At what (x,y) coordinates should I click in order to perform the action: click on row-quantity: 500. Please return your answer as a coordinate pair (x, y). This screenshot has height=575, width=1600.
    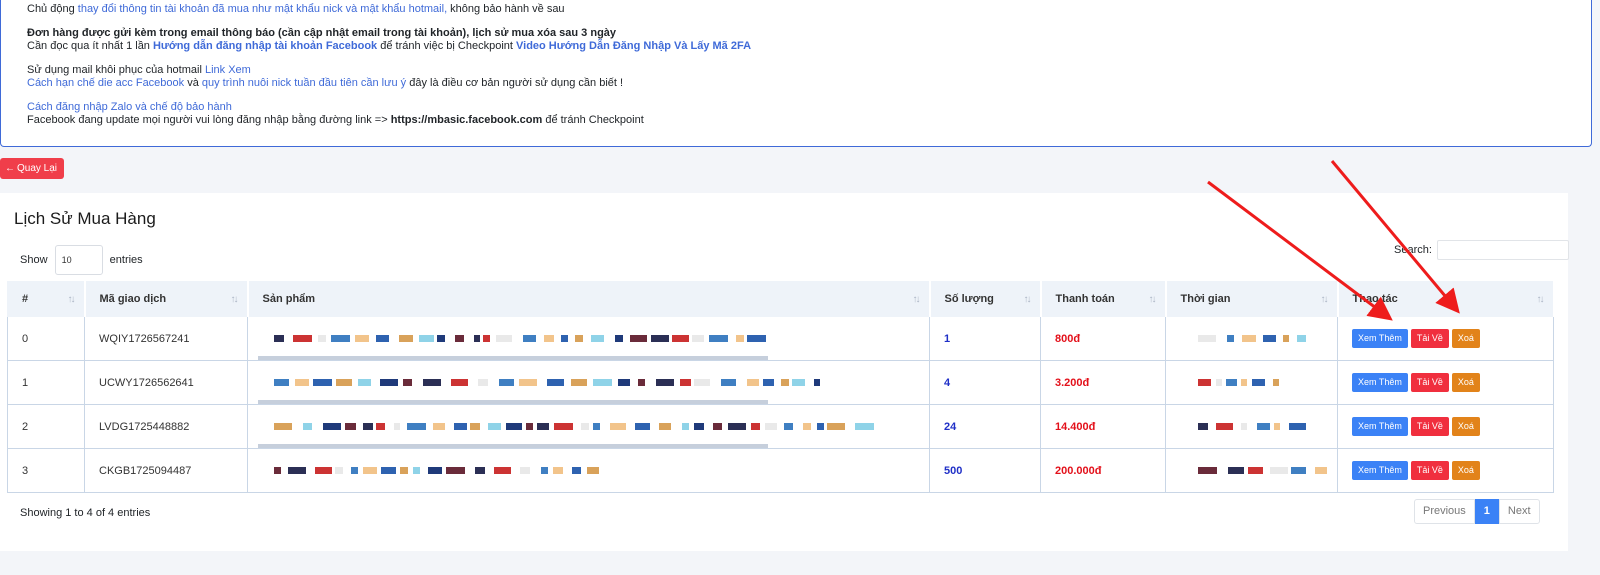
    Looking at the image, I should click on (985, 470).